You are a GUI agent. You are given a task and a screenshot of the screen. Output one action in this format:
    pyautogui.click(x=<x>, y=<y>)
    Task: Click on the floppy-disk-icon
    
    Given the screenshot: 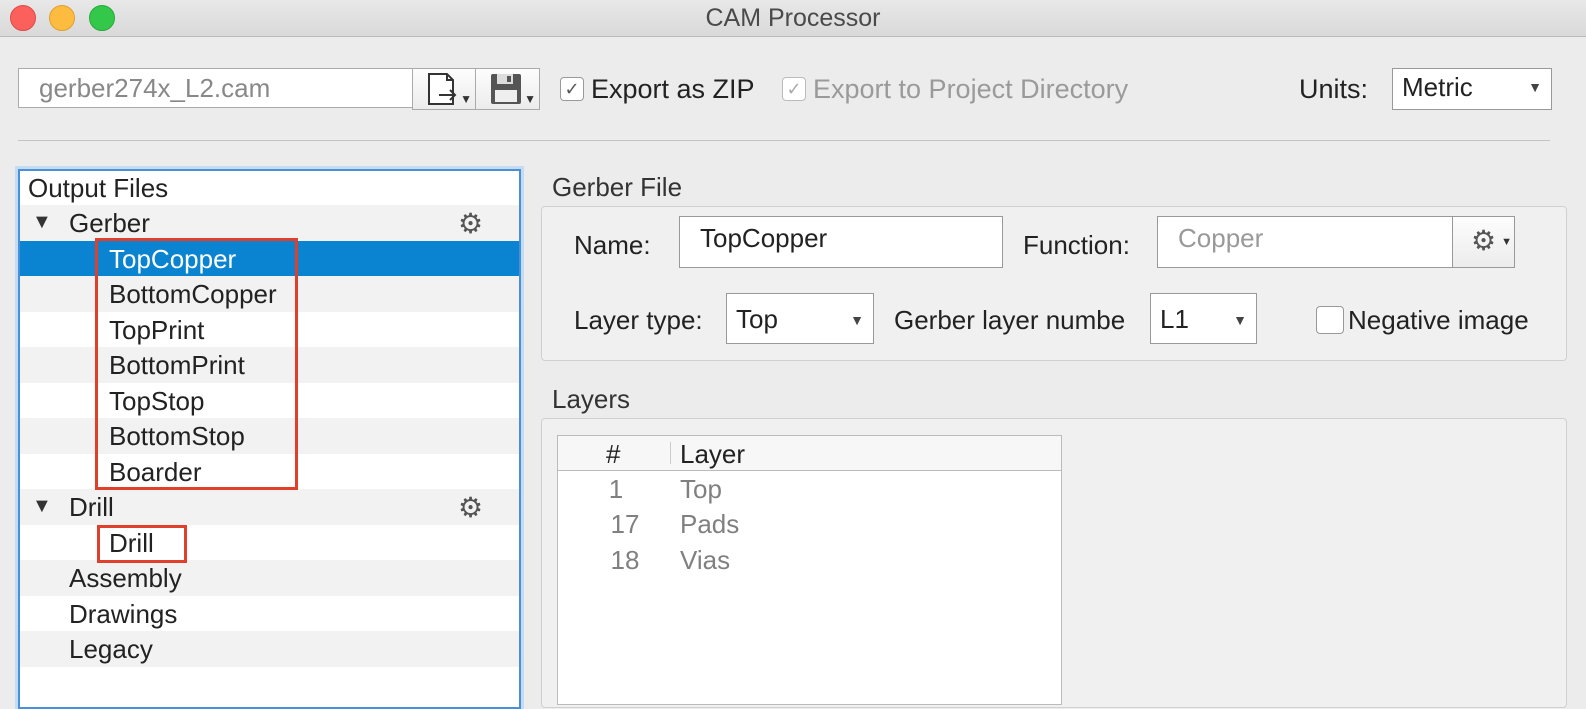 What is the action you would take?
    pyautogui.click(x=506, y=89)
    